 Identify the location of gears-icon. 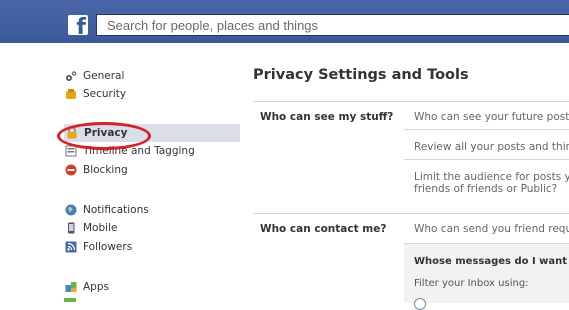
(71, 76).